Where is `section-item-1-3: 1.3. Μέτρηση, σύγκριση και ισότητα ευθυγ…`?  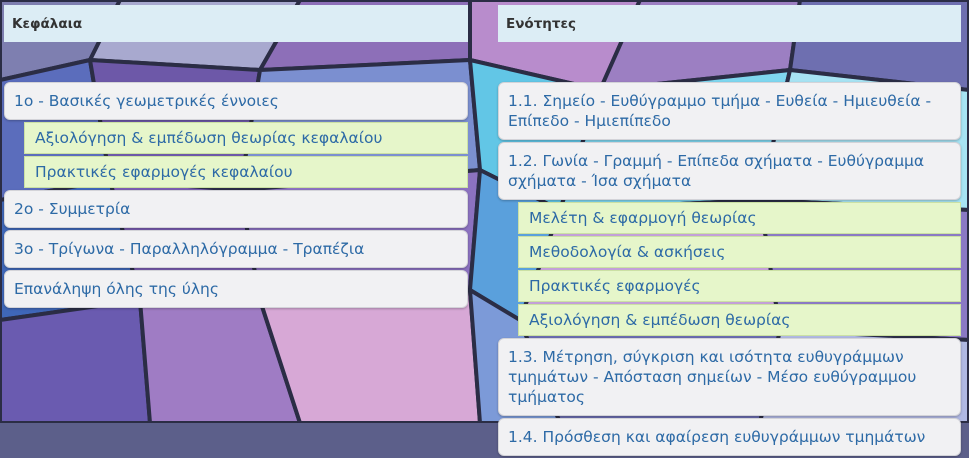 section-item-1-3: 1.3. Μέτρηση, σύγκριση και ισότητα ευθυγ… is located at coordinates (729, 377).